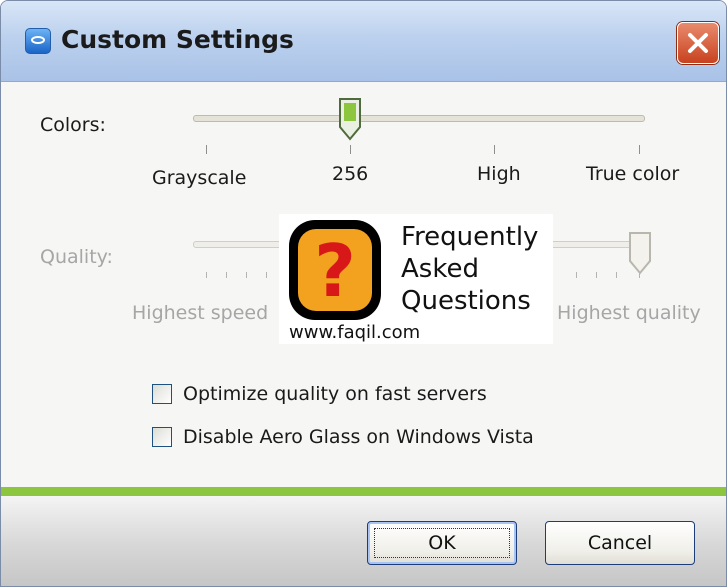  I want to click on optimize-quality-label: Optimize quality on fast servers, so click(335, 394).